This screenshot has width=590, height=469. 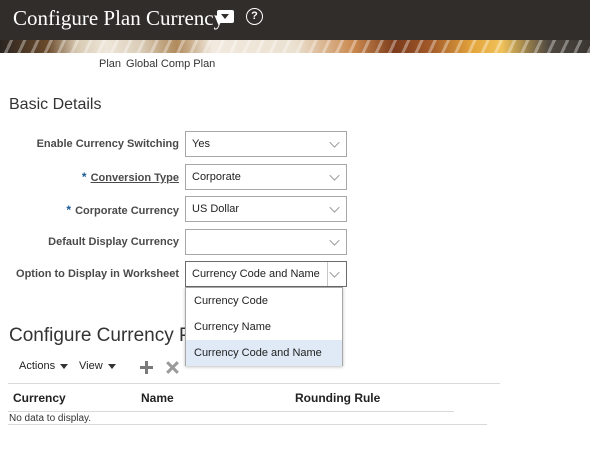 What do you see at coordinates (266, 242) in the screenshot?
I see `default-display-currency-select` at bounding box center [266, 242].